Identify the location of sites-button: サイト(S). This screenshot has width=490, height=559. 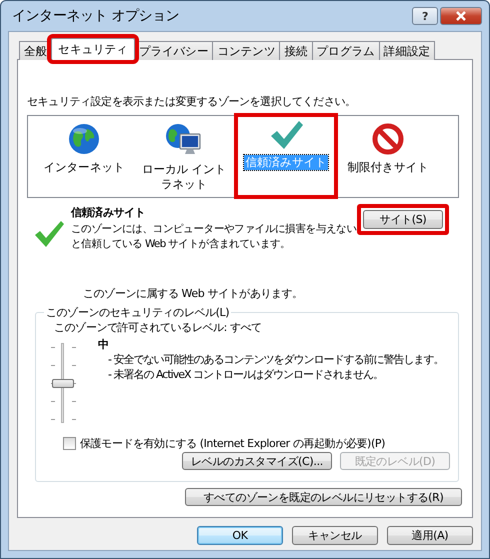
(403, 219).